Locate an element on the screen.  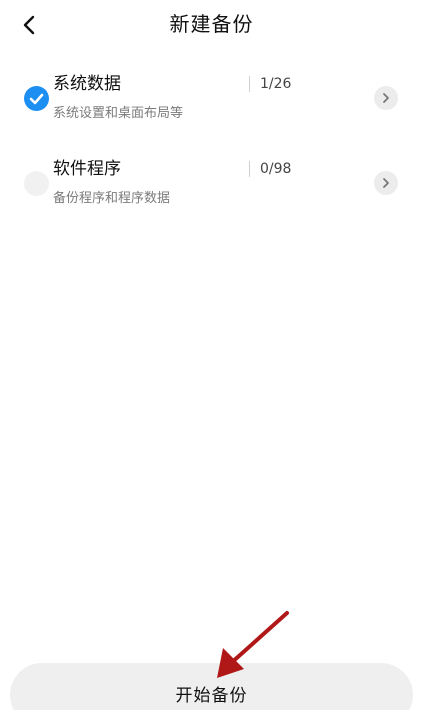
top-bar: 新建备份 is located at coordinates (211, 25).